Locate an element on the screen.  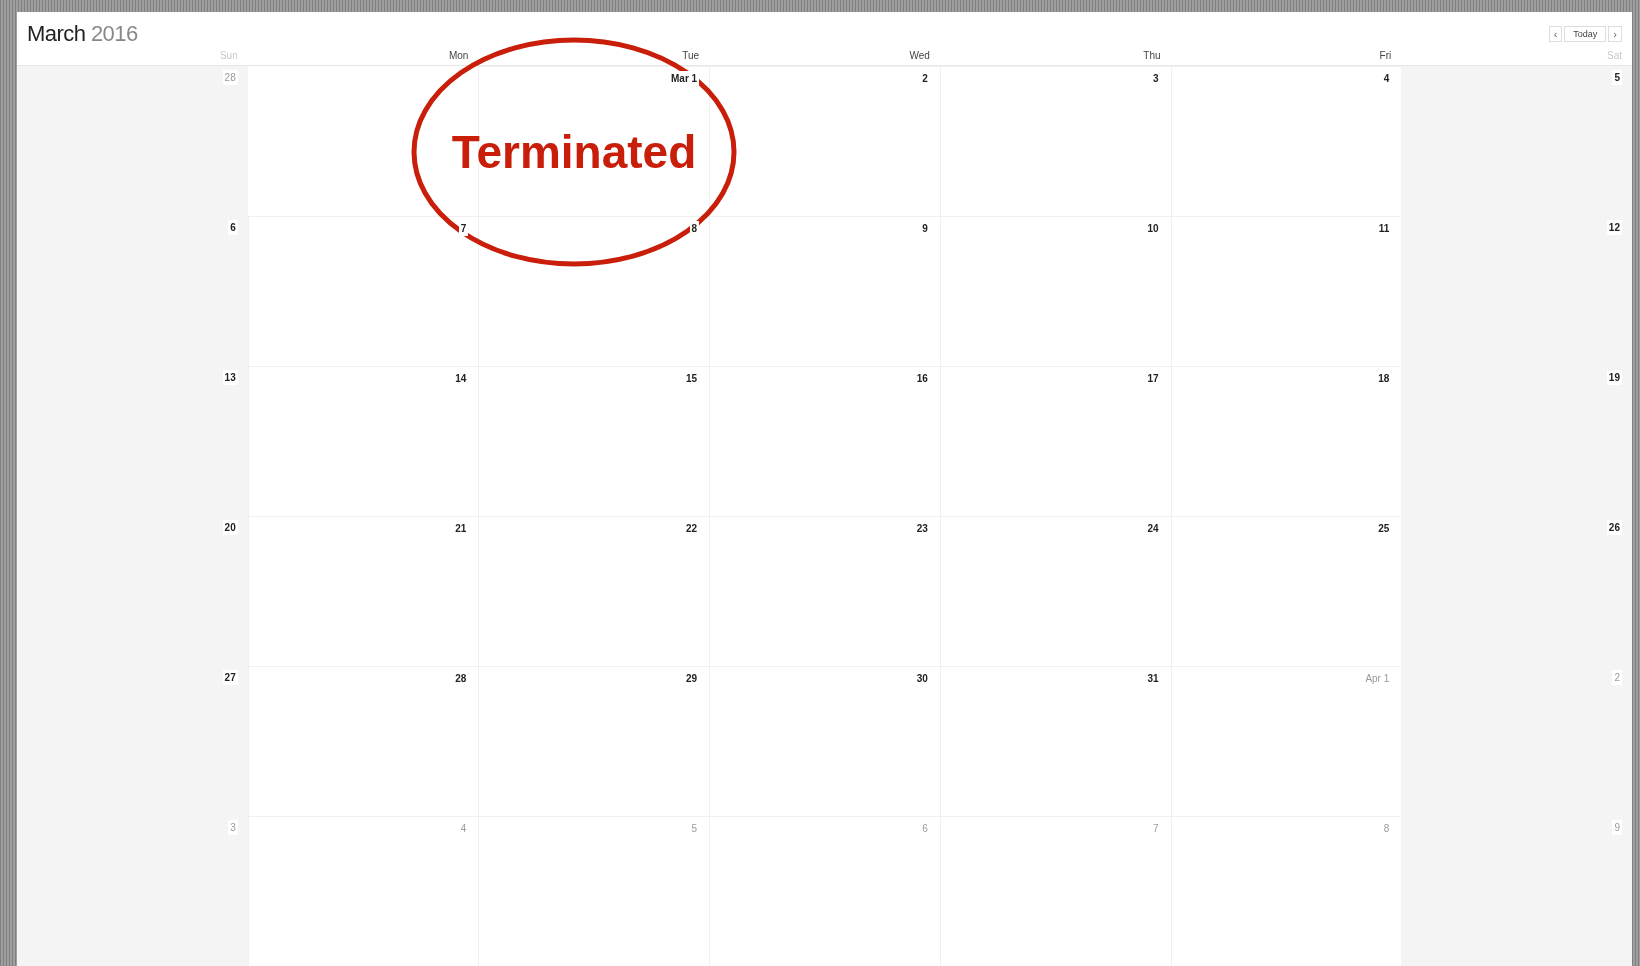
date-number: Mar 1 is located at coordinates (684, 78).